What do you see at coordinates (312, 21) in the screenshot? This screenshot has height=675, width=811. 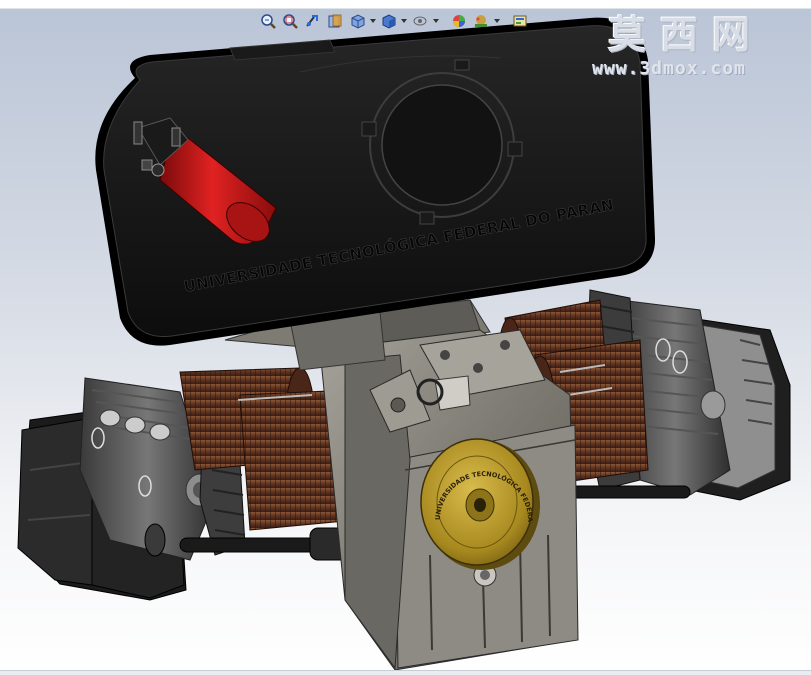 I see `previous-view-icon` at bounding box center [312, 21].